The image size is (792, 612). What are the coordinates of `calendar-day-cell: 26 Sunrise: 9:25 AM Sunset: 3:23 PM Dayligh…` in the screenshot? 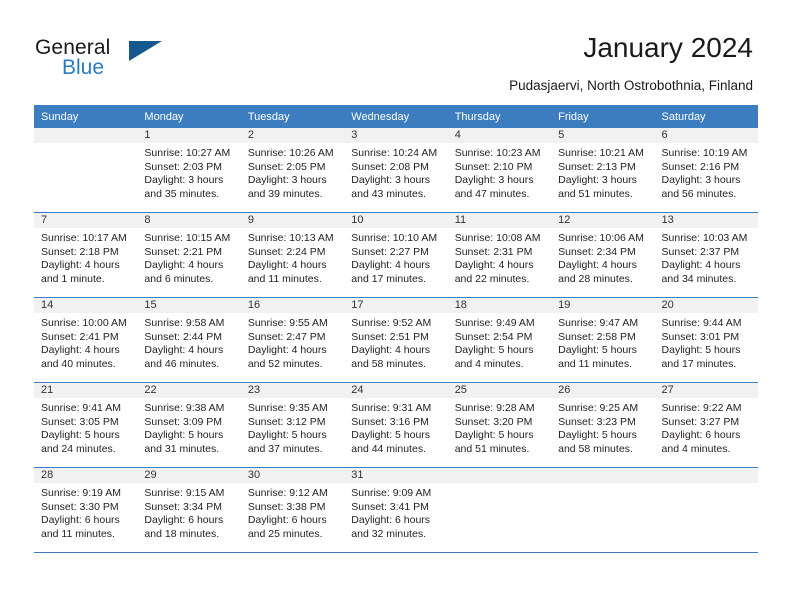 It's located at (603, 425).